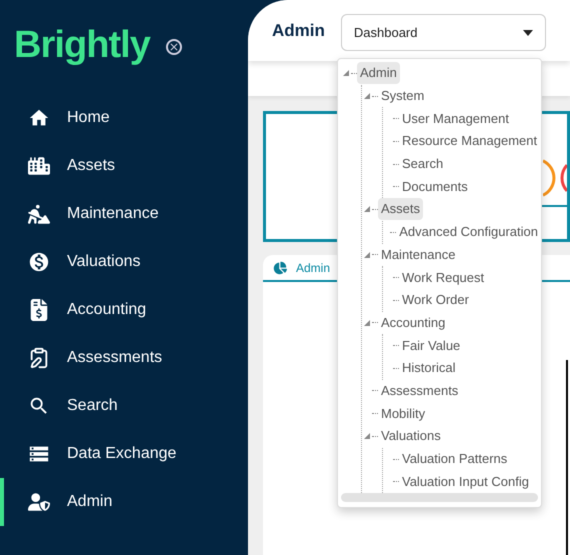 The height and width of the screenshot is (555, 570). I want to click on tree-item: Assets, so click(401, 209).